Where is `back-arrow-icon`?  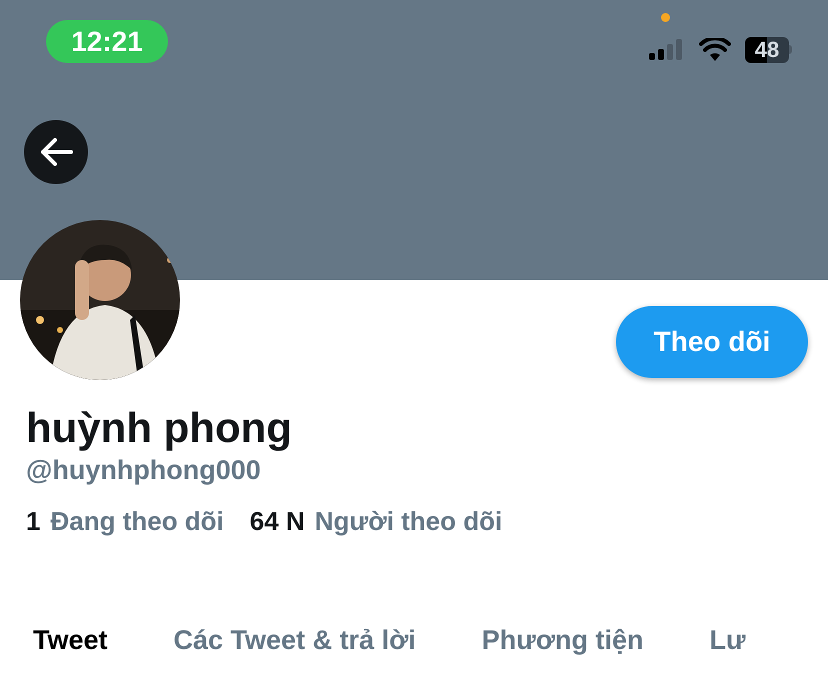 back-arrow-icon is located at coordinates (56, 152).